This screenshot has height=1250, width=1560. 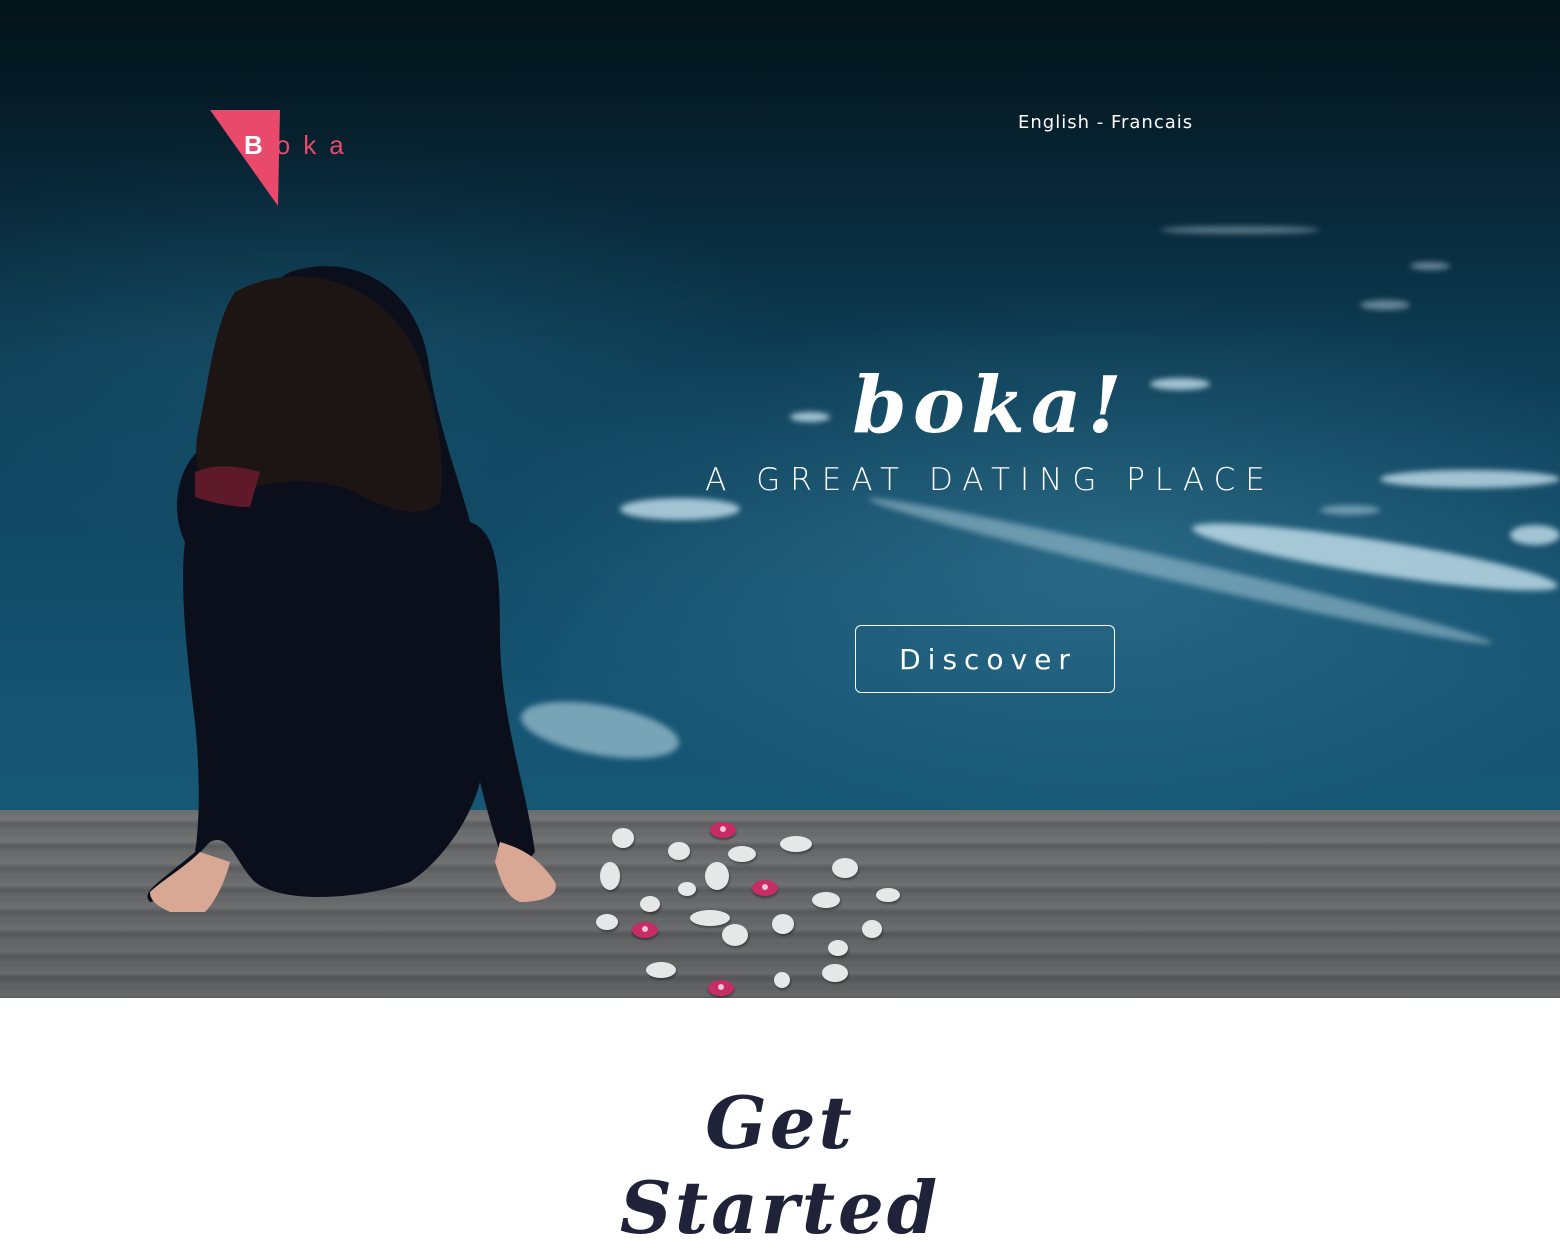 I want to click on woman-silhouette, so click(x=351, y=589).